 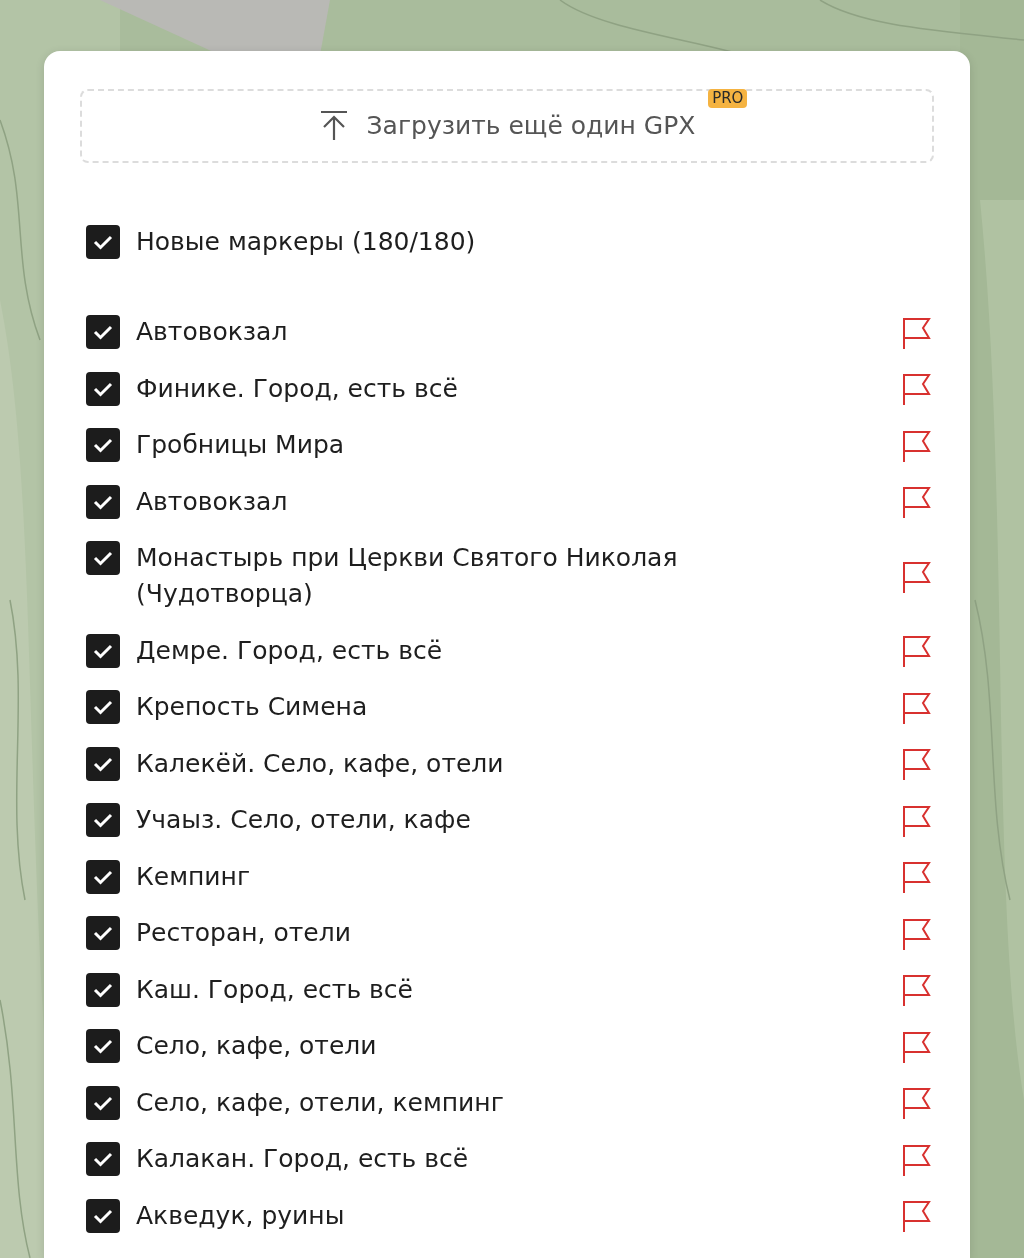 What do you see at coordinates (243, 933) in the screenshot?
I see `marker-label: Ресторан, отели` at bounding box center [243, 933].